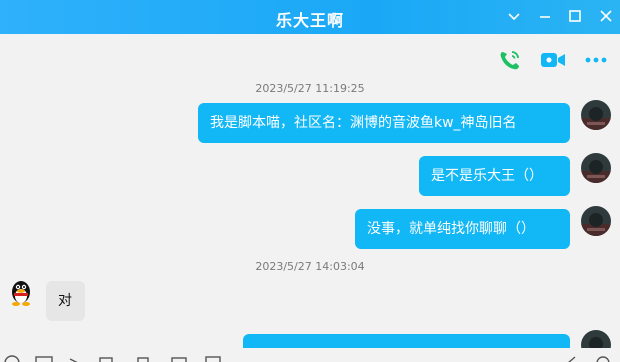 This screenshot has width=620, height=362. I want to click on input-toolbar-icons, so click(310, 355).